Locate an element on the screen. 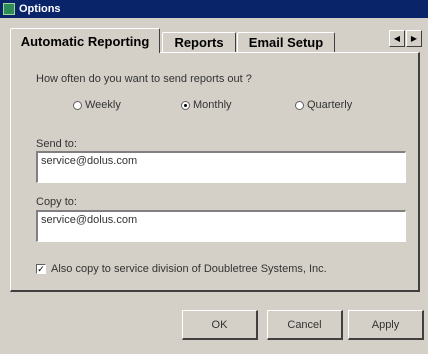 The height and width of the screenshot is (354, 428). tab-automatic-reporting: Automatic Reporting is located at coordinates (85, 40).